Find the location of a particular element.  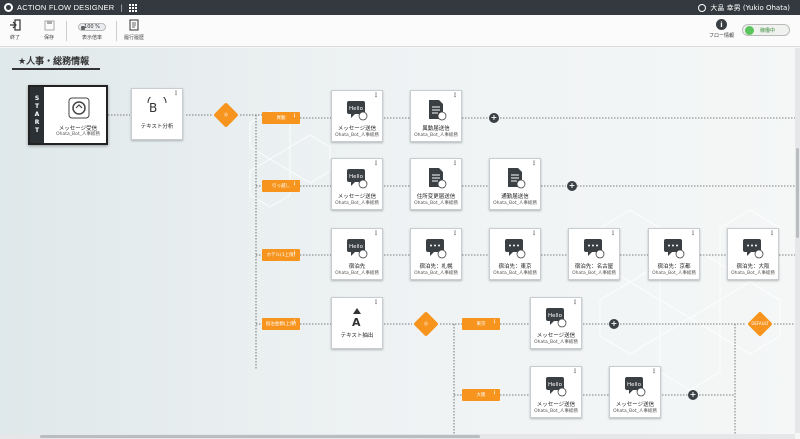

chat-message-node: ⋮ 宿泊先：東京 Ohata_Bot_人事総務 is located at coordinates (515, 254).